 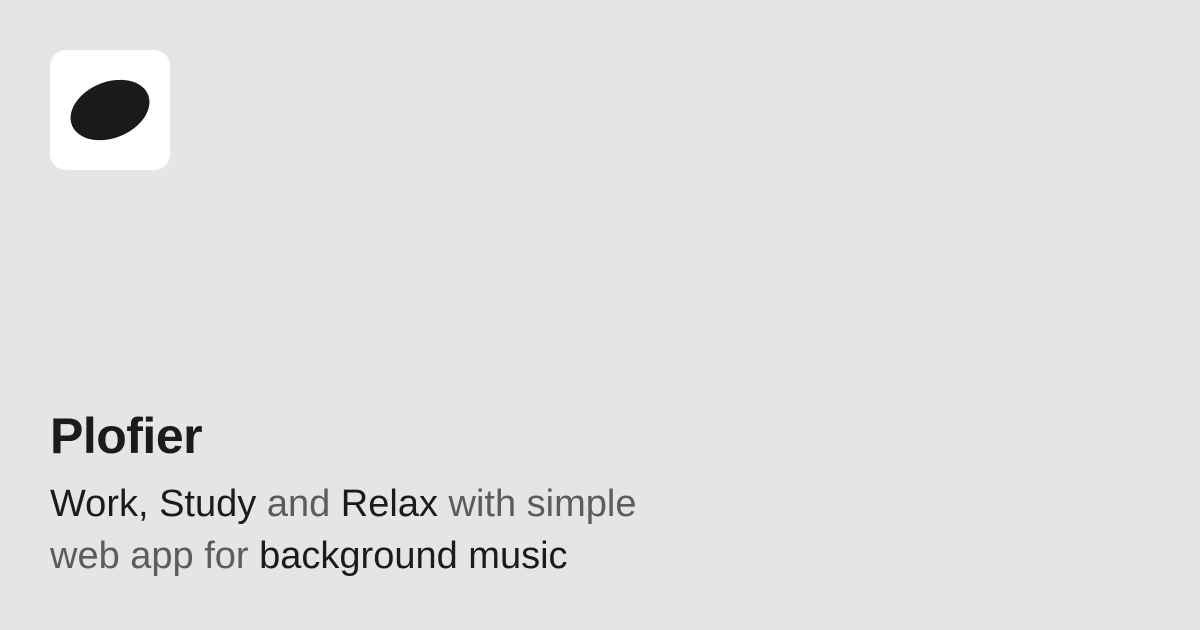 I want to click on tagline-line-2: web app for background music, so click(x=309, y=556).